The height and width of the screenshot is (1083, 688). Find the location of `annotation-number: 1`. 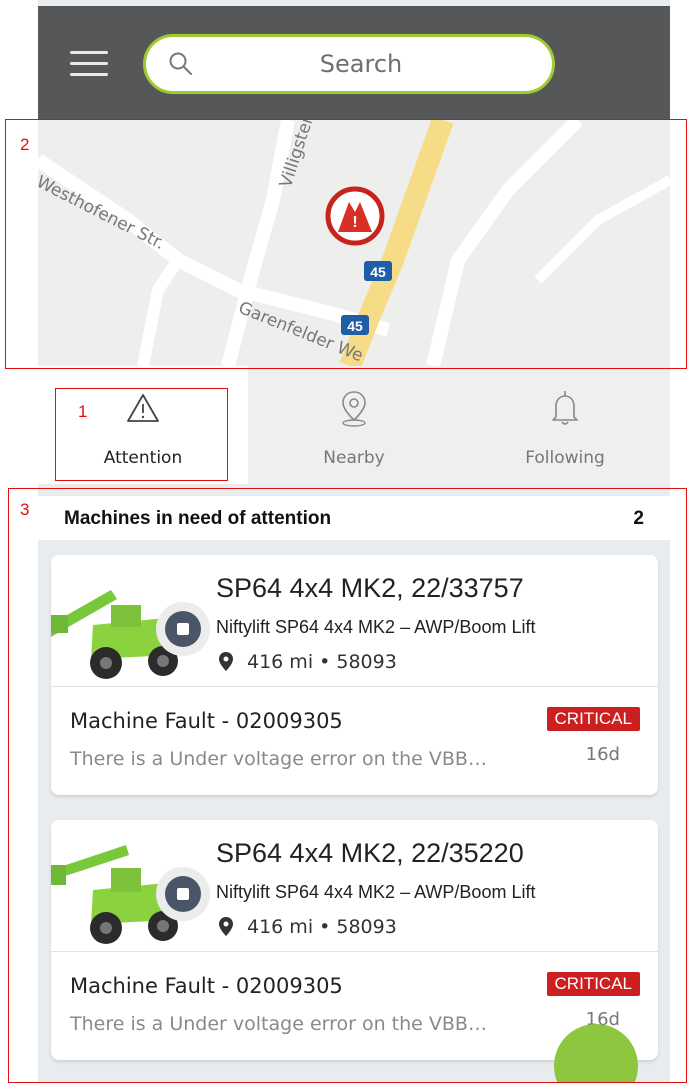

annotation-number: 1 is located at coordinates (83, 411).